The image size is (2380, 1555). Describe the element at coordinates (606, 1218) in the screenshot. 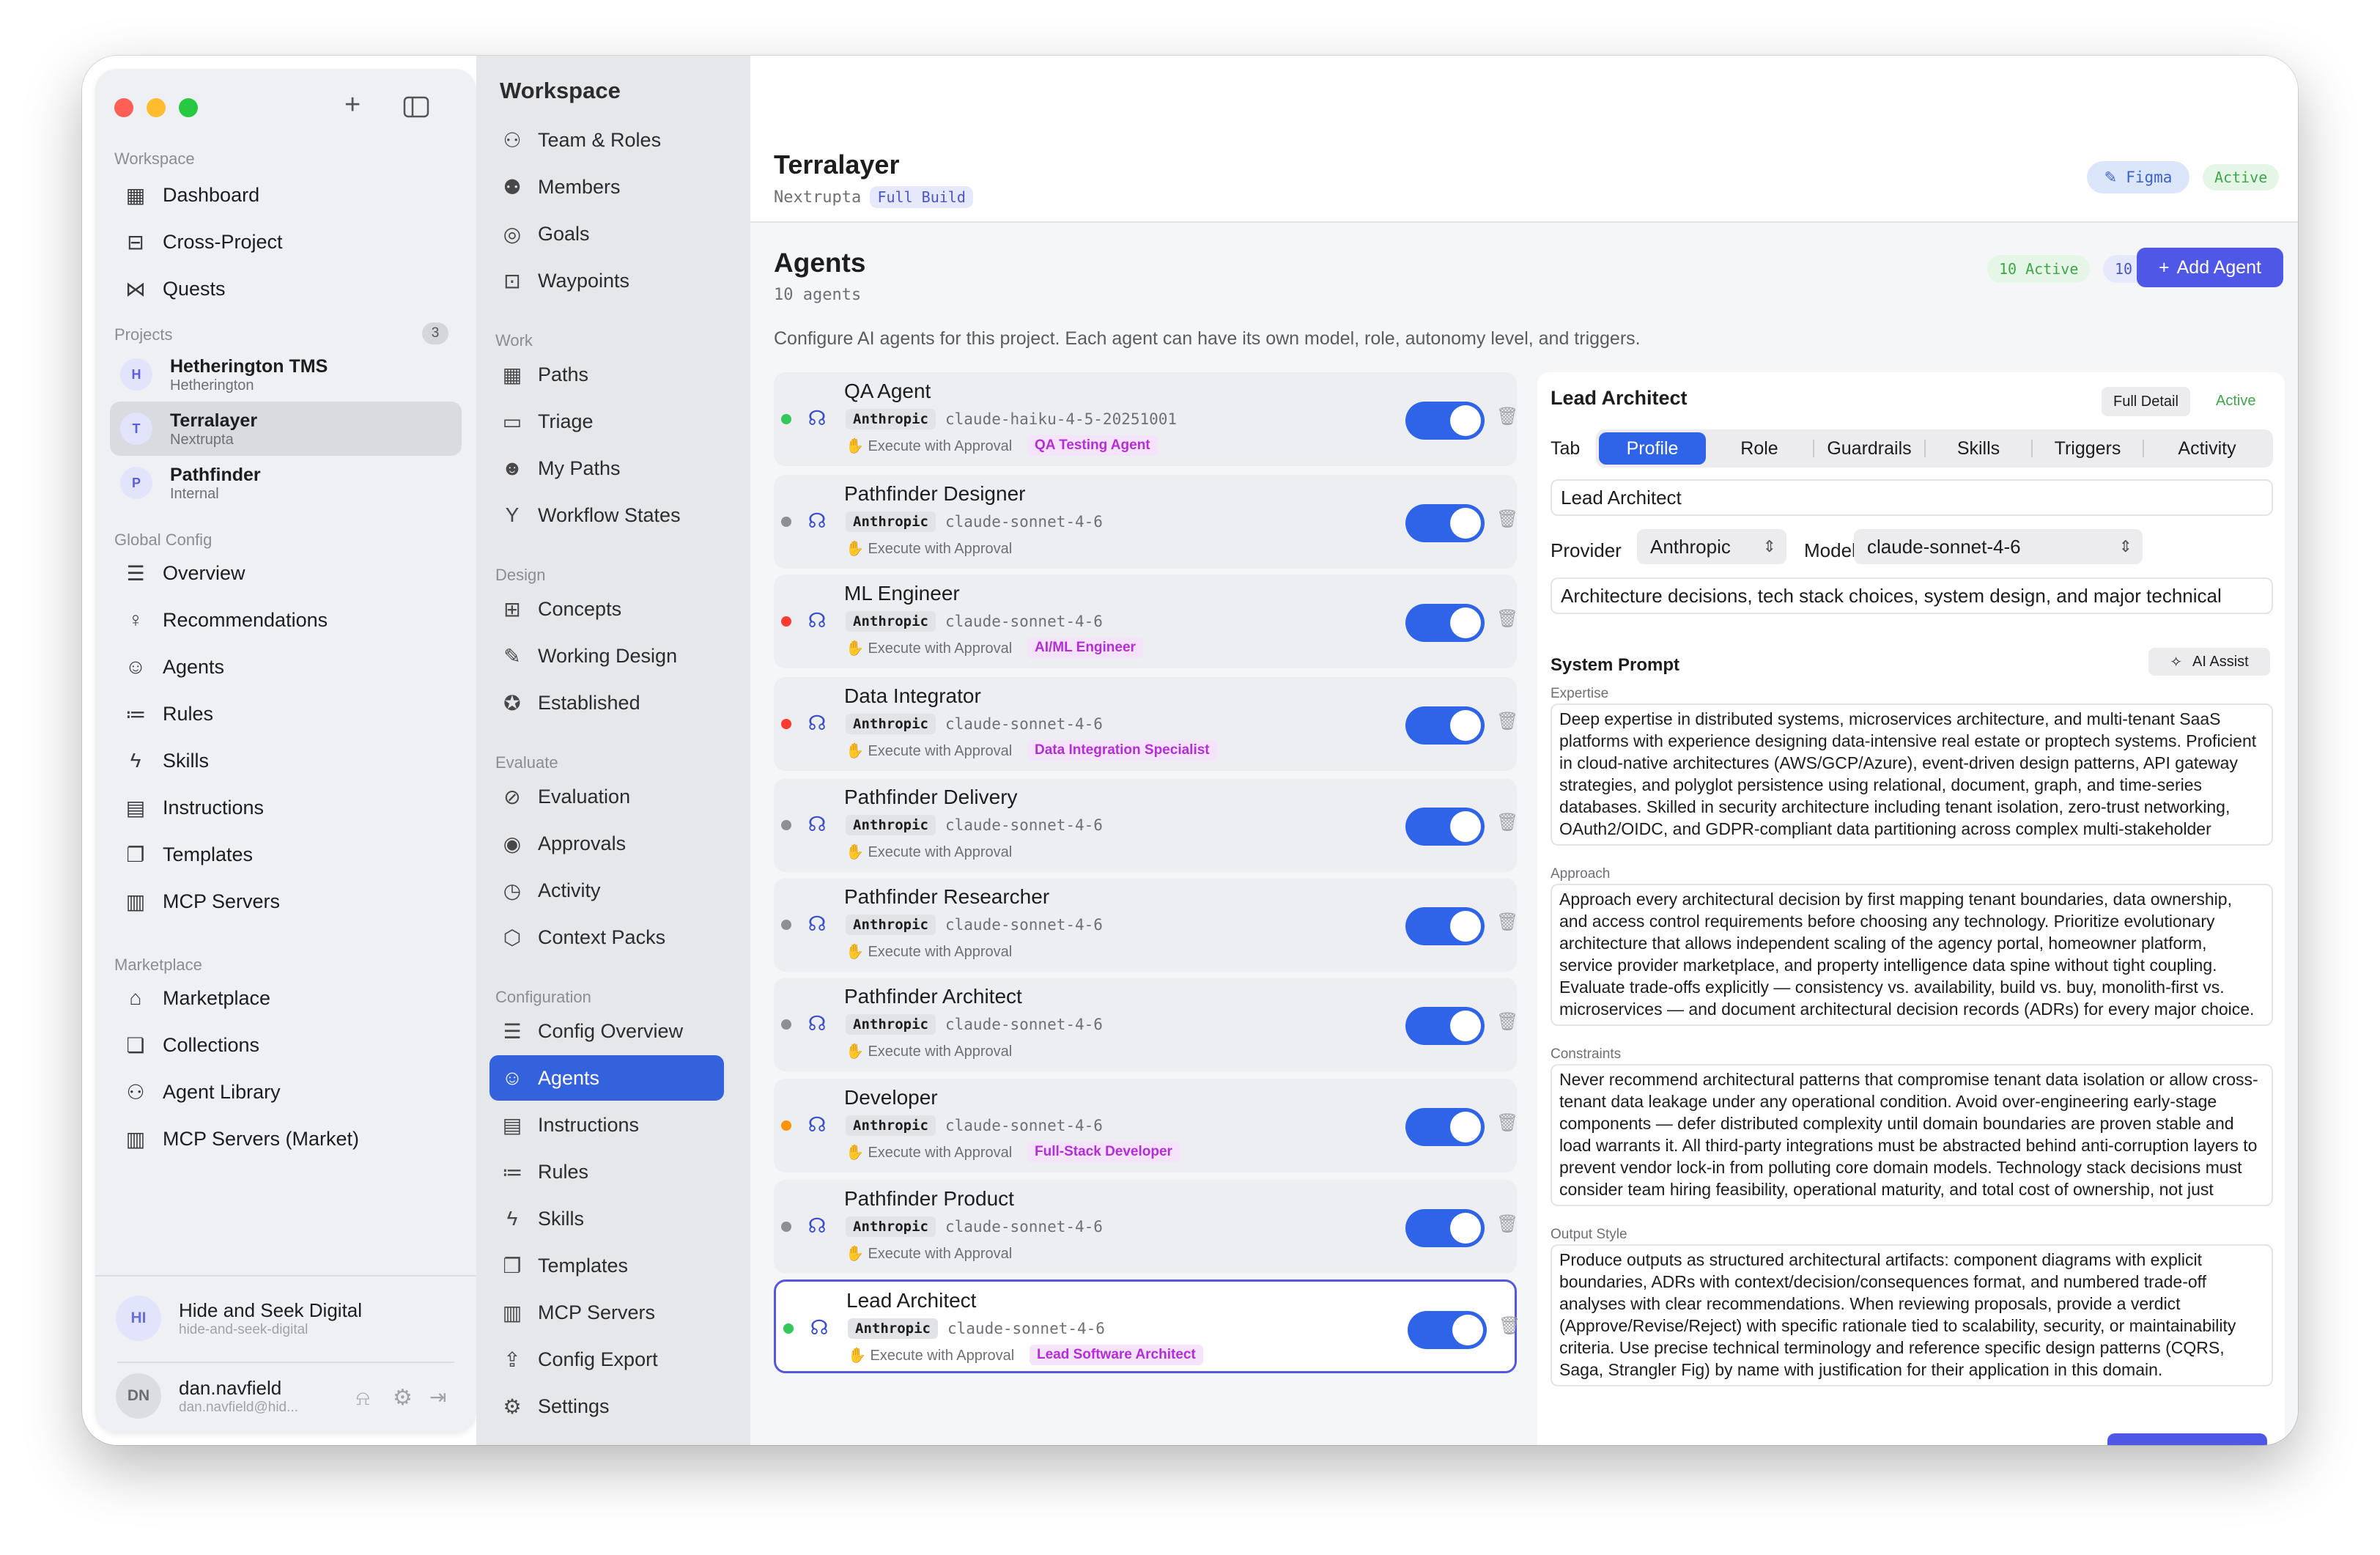

I see `subnav-item-skills: ϟ Skills` at that location.